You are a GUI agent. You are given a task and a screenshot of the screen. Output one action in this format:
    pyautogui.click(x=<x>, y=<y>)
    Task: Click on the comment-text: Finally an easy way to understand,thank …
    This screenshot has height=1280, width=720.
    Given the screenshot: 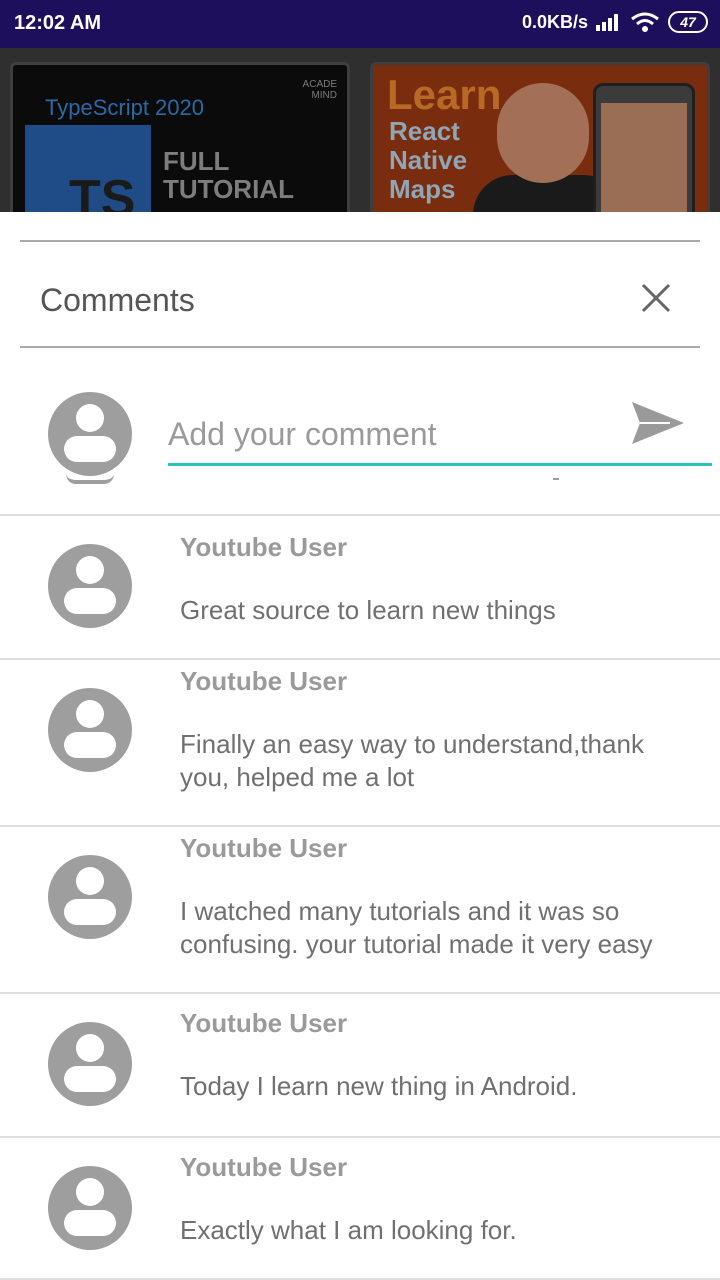 What is the action you would take?
    pyautogui.click(x=412, y=760)
    